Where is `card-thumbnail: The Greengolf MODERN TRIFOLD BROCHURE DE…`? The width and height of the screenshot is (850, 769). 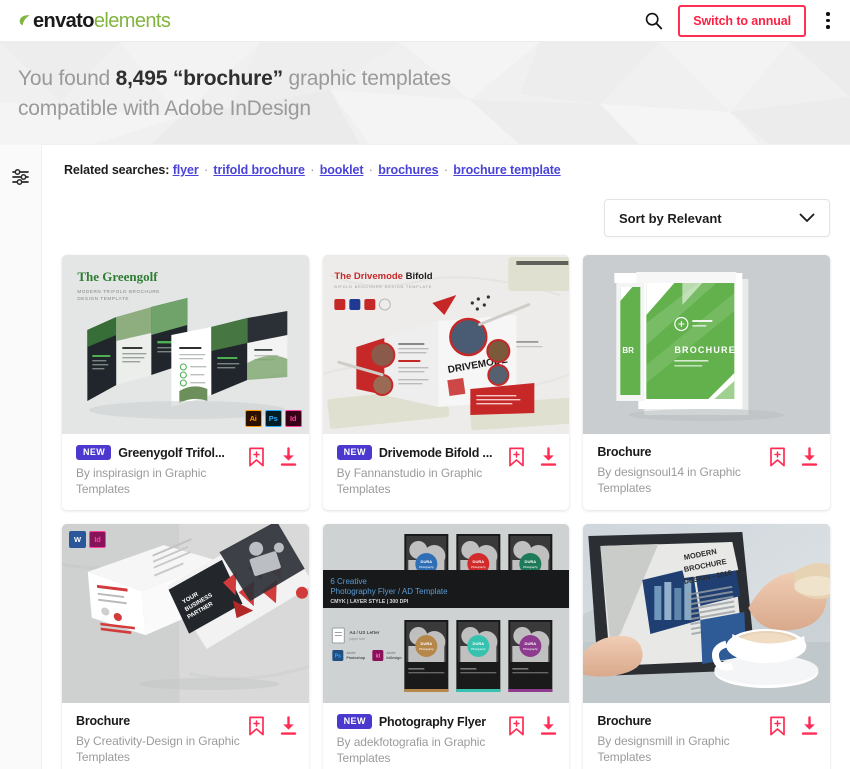 card-thumbnail: The Greengolf MODERN TRIFOLD BROCHURE DE… is located at coordinates (185, 344).